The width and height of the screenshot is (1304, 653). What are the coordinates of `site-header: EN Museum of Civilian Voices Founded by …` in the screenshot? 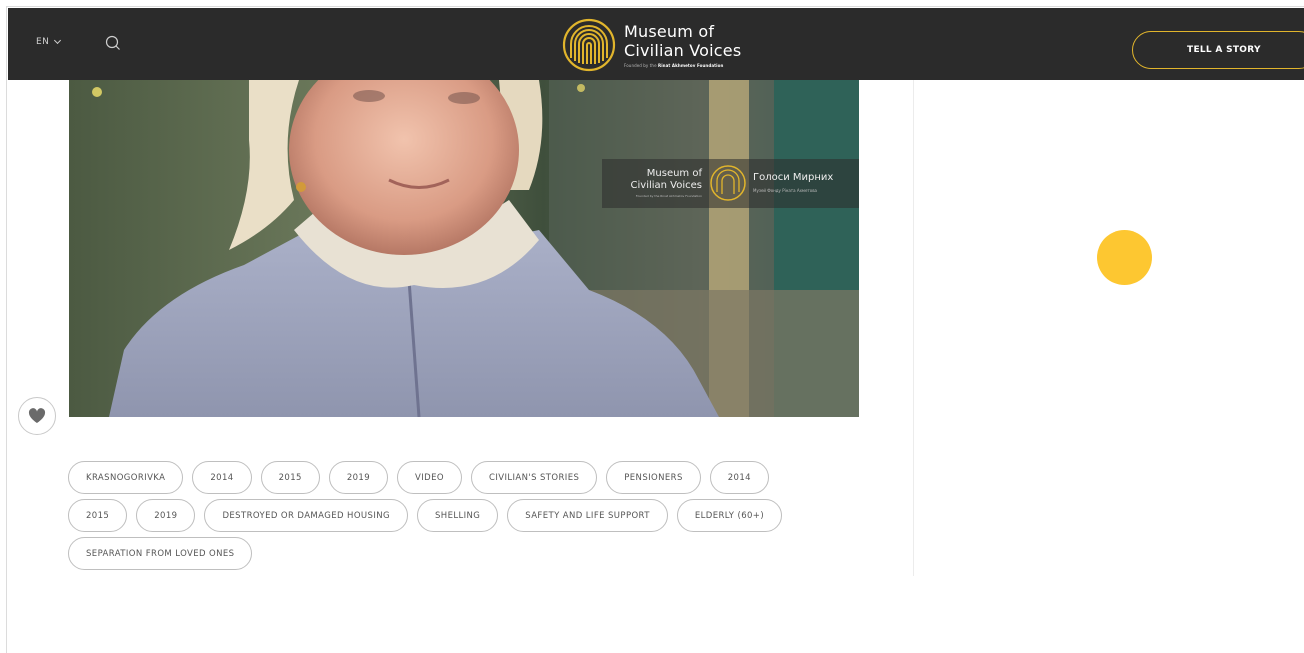 It's located at (656, 44).